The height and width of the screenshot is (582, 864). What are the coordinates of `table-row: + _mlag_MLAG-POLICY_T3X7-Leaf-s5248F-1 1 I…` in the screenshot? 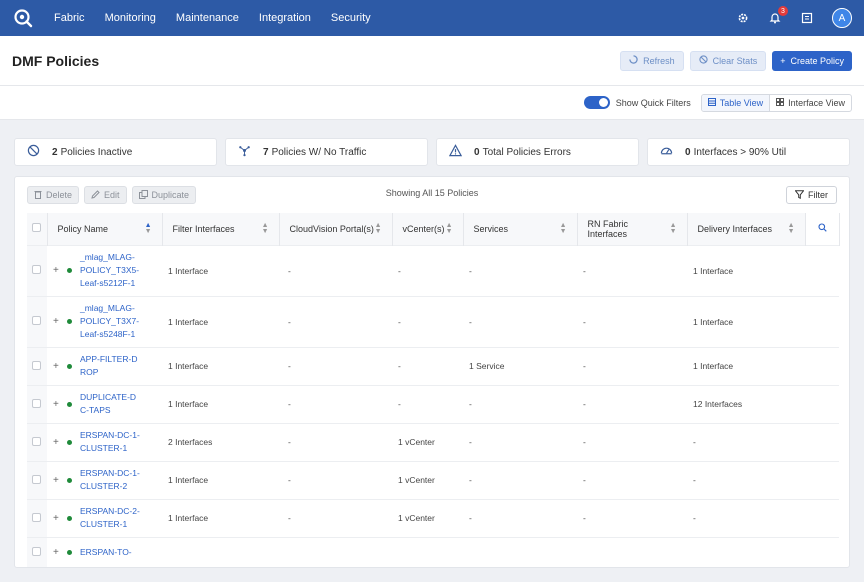 It's located at (433, 321).